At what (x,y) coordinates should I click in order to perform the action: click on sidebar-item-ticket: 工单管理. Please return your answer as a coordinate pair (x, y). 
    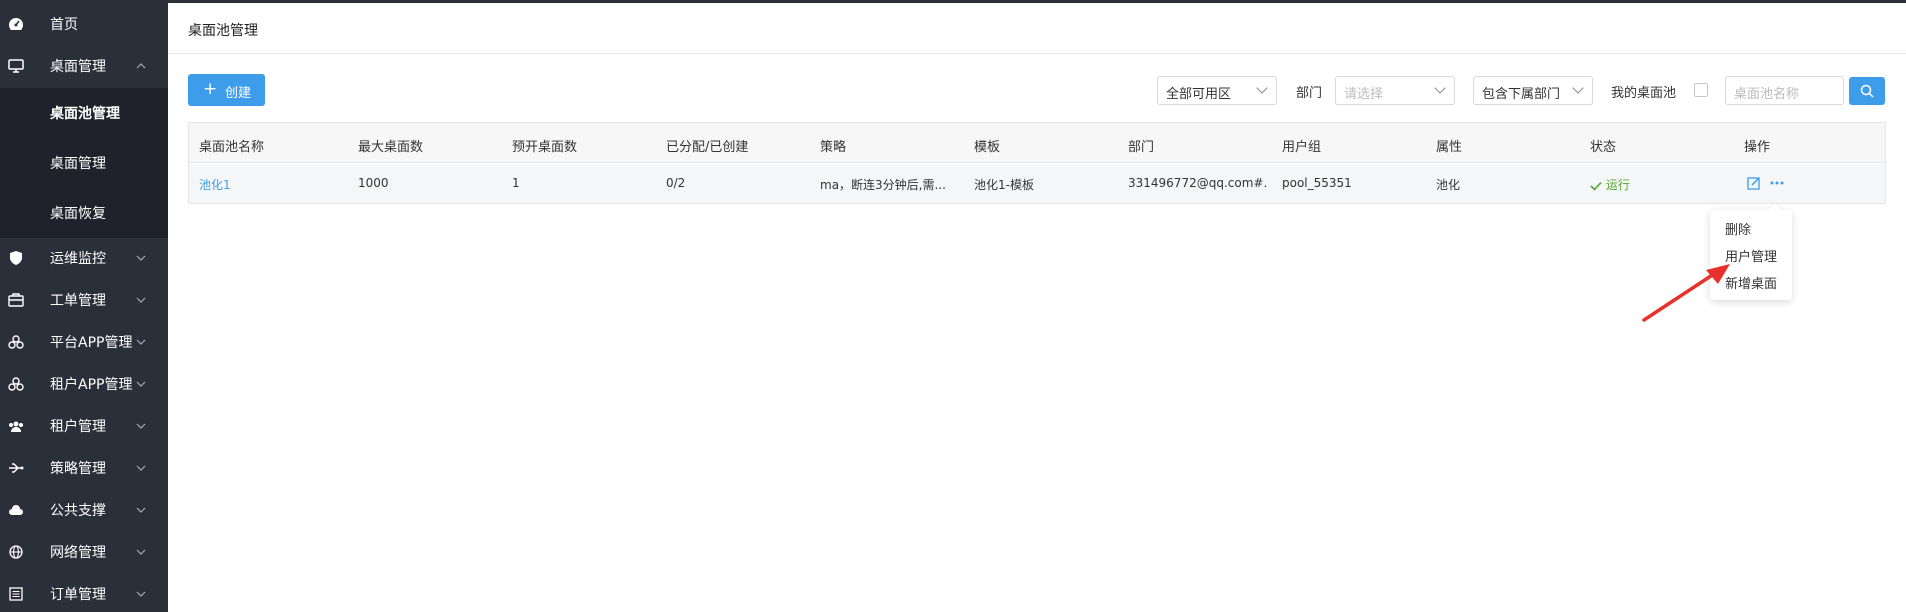
    Looking at the image, I should click on (84, 300).